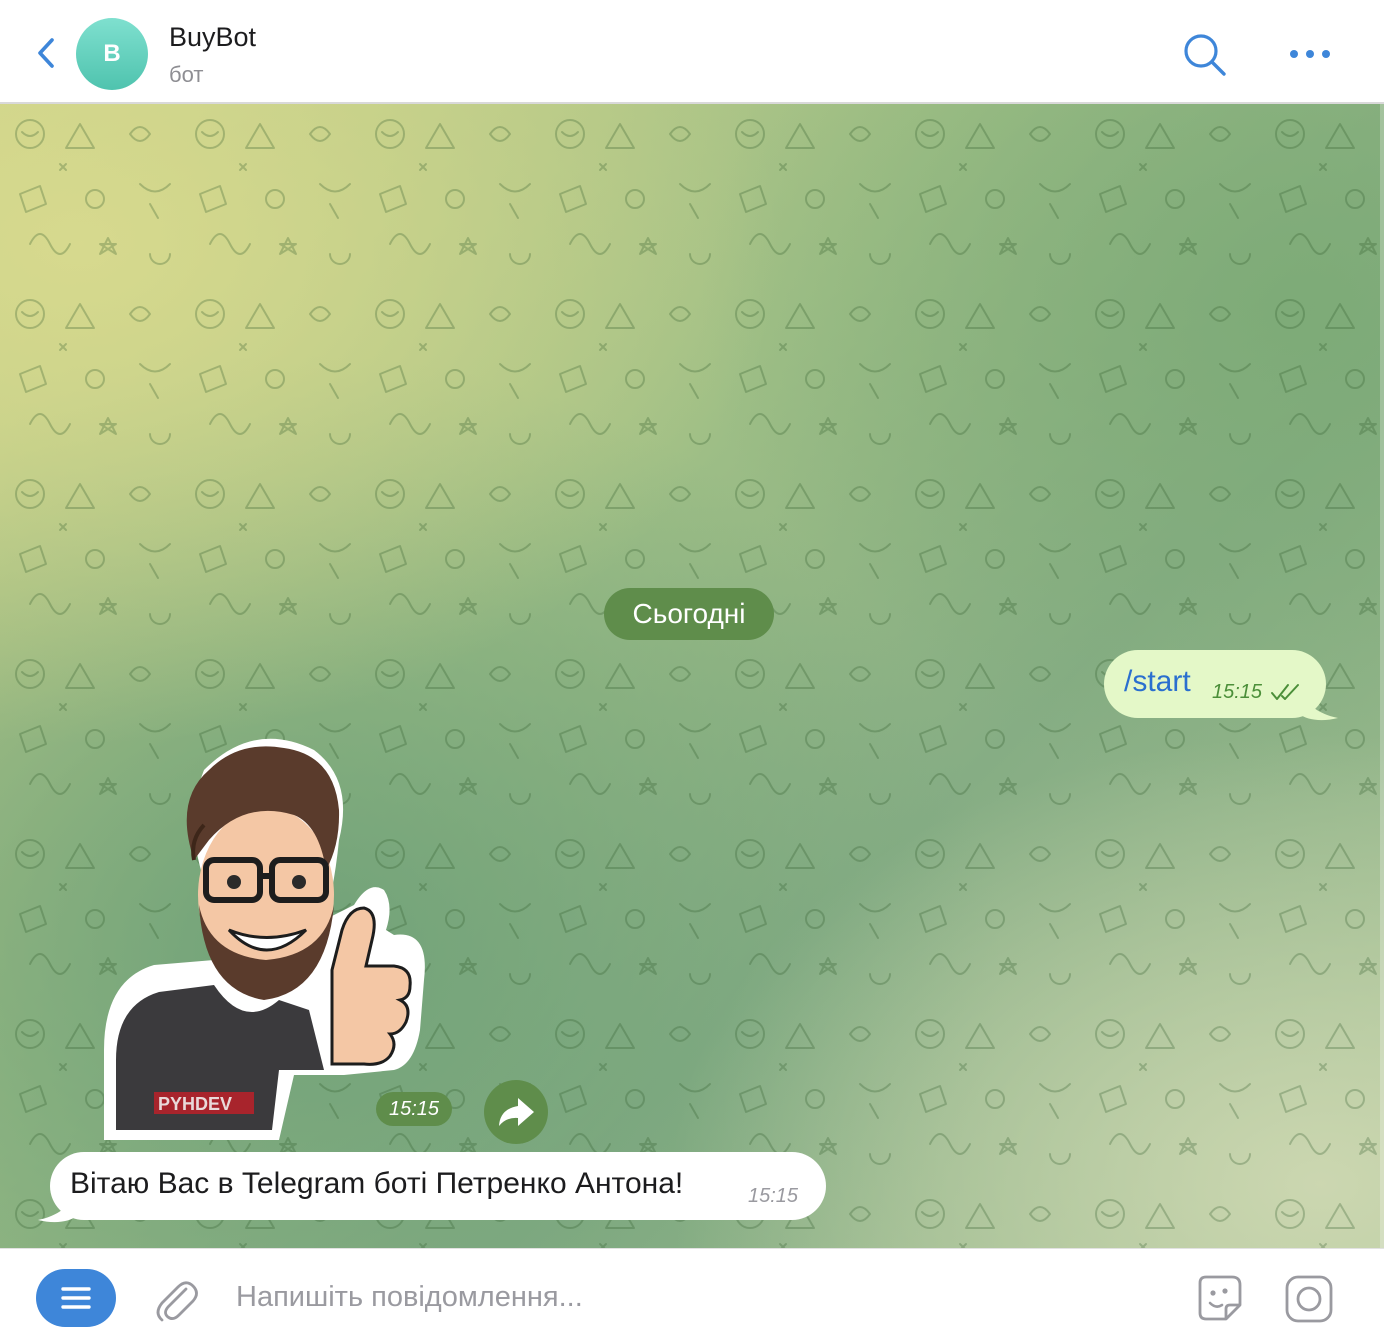 This screenshot has height=1342, width=1384. What do you see at coordinates (212, 37) in the screenshot?
I see `chat-title: BuyBot` at bounding box center [212, 37].